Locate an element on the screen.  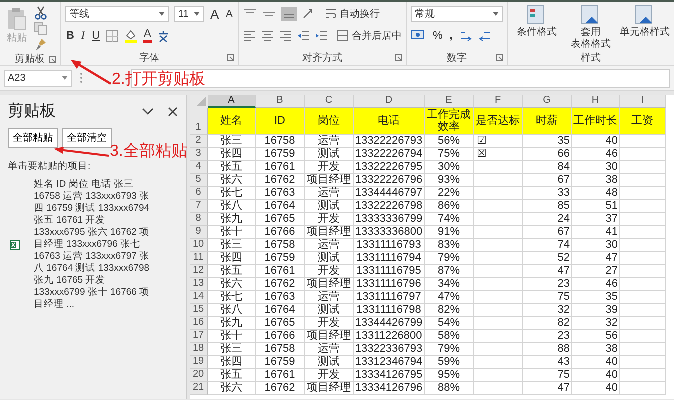
increase-decimal-icon is located at coordinates (465, 36).